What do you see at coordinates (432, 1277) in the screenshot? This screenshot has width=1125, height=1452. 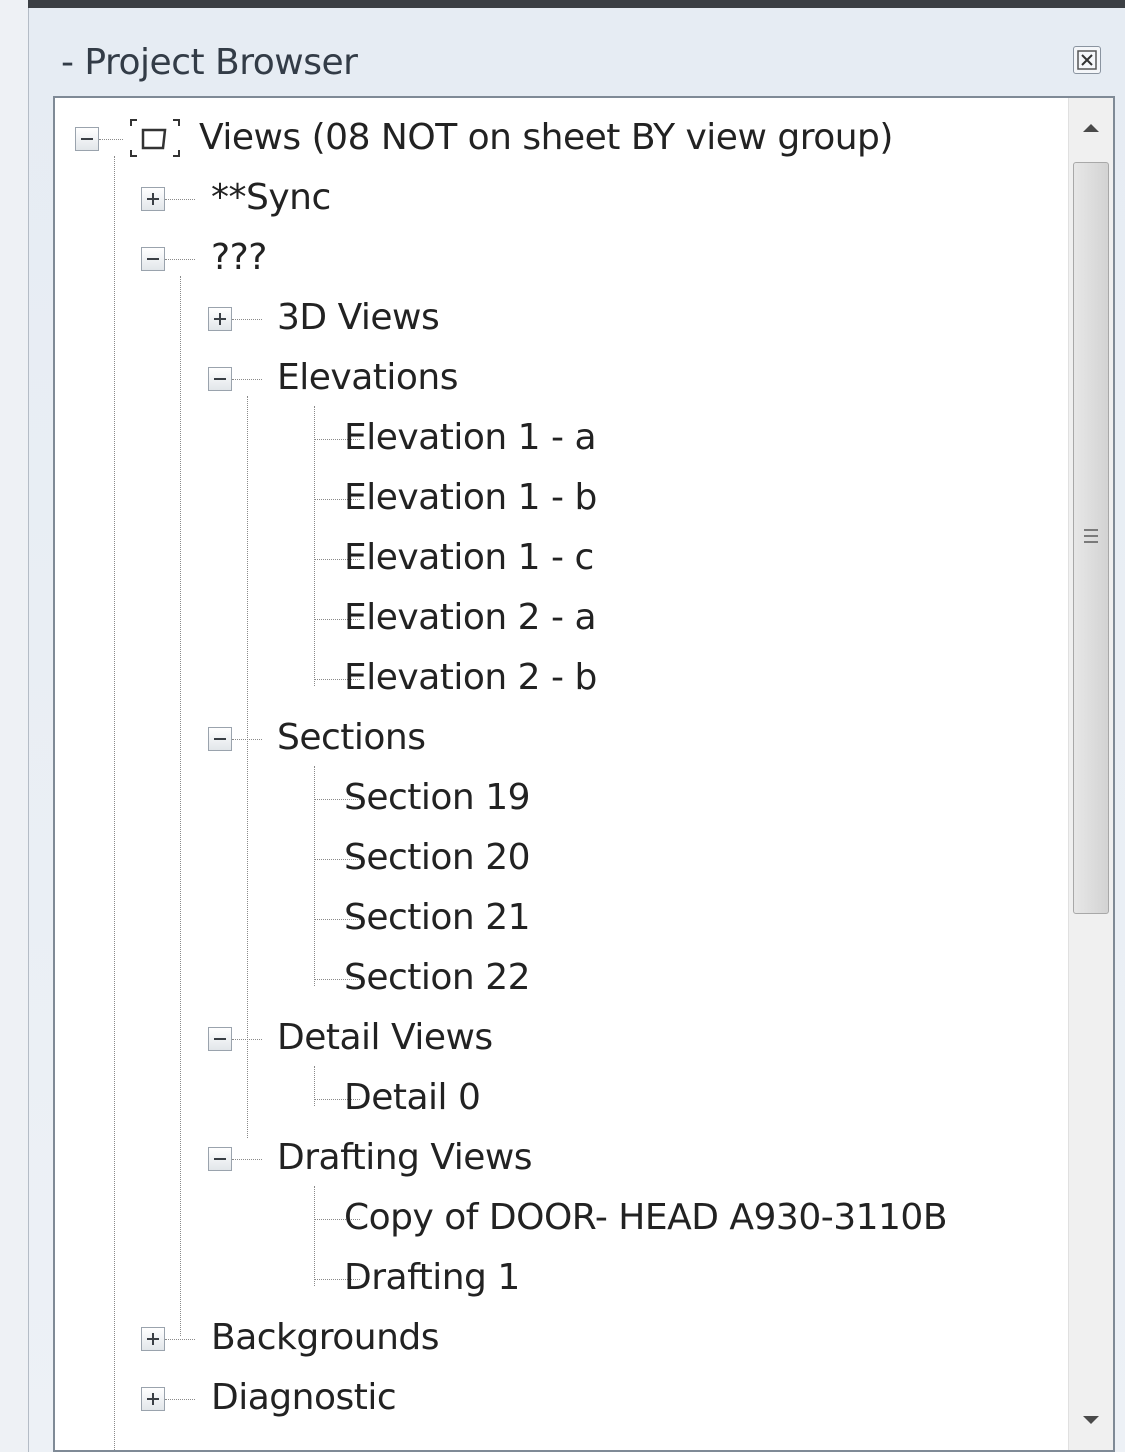 I see `tree-item-label: Drafting 1` at bounding box center [432, 1277].